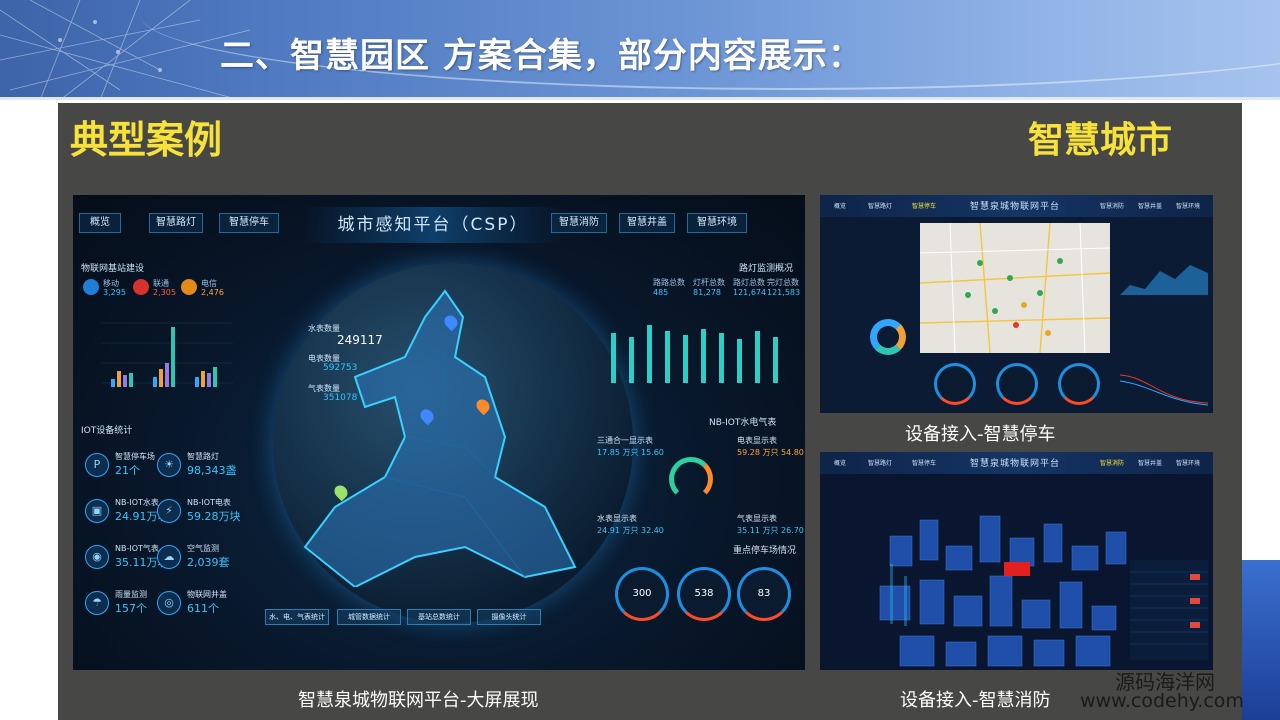  I want to click on watermark-url: www.codehy.com, so click(1162, 701).